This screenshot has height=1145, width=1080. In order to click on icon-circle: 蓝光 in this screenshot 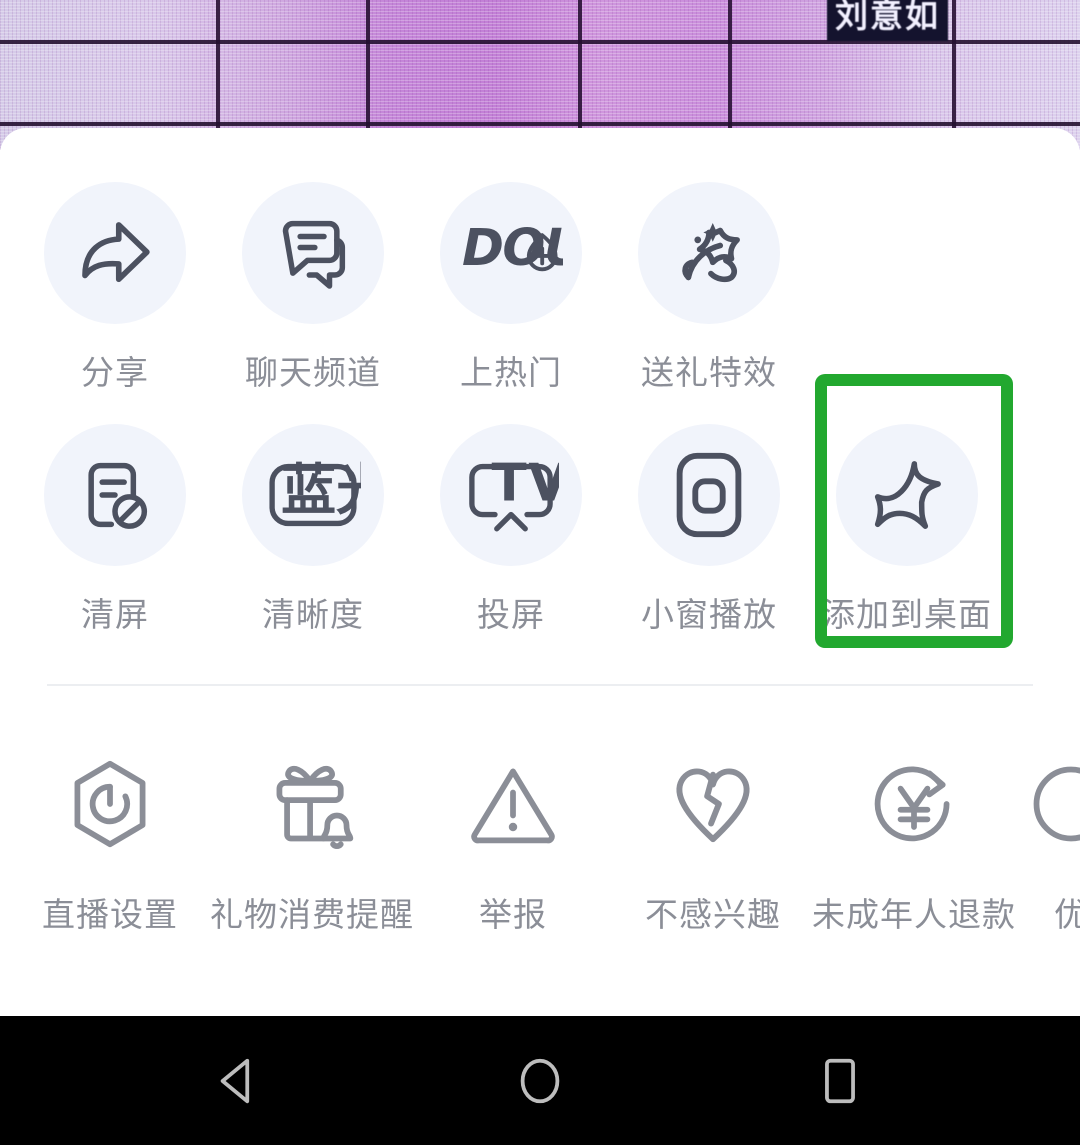, I will do `click(313, 495)`.